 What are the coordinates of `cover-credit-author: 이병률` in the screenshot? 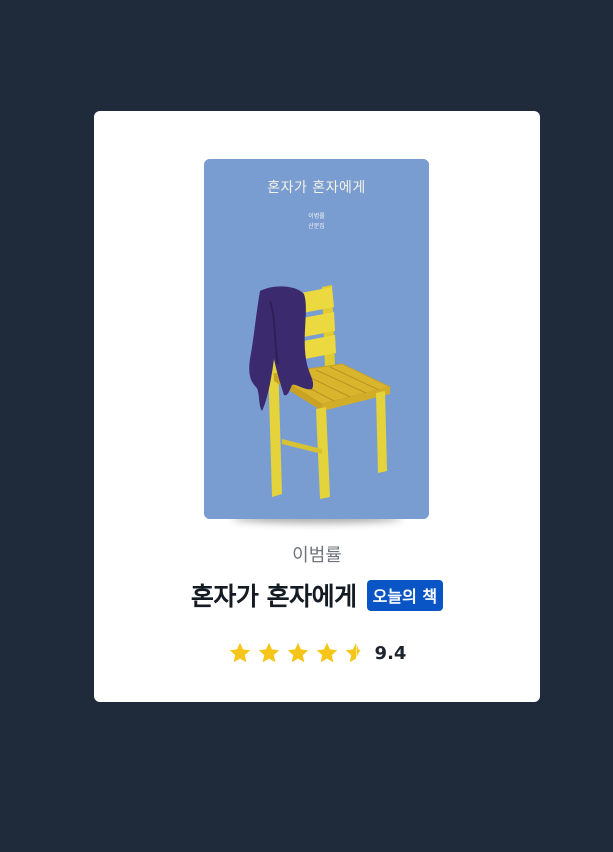 It's located at (316, 216).